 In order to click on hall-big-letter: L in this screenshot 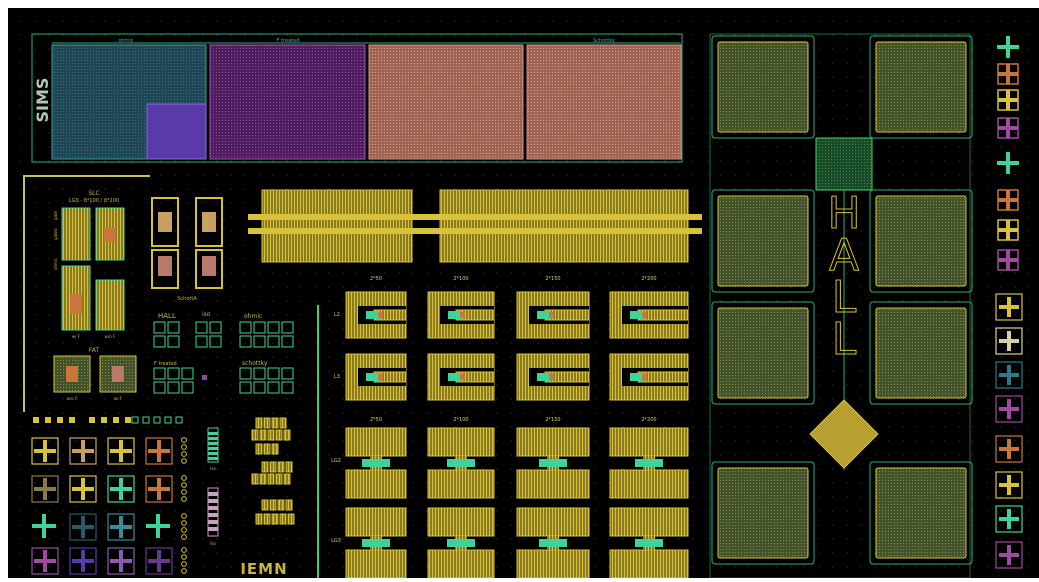, I will do `click(844, 339)`.